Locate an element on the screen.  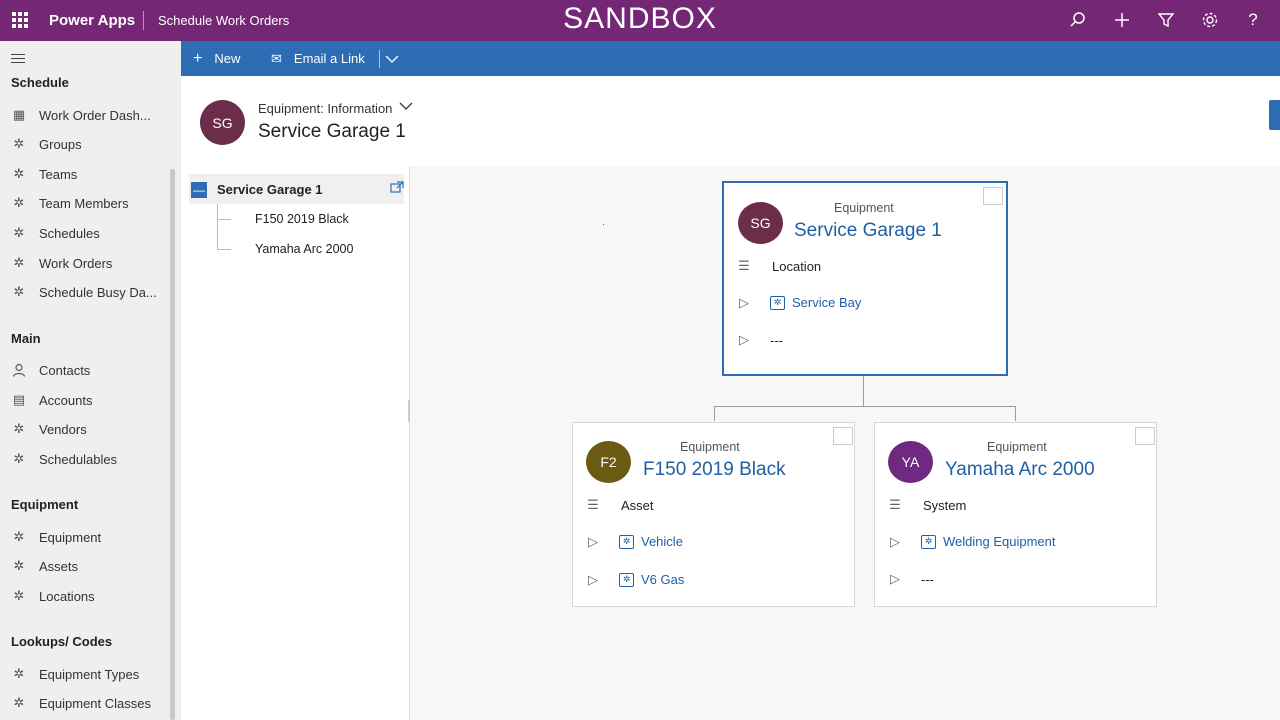
card-field-link: ✲ Service Bay is located at coordinates (815, 302).